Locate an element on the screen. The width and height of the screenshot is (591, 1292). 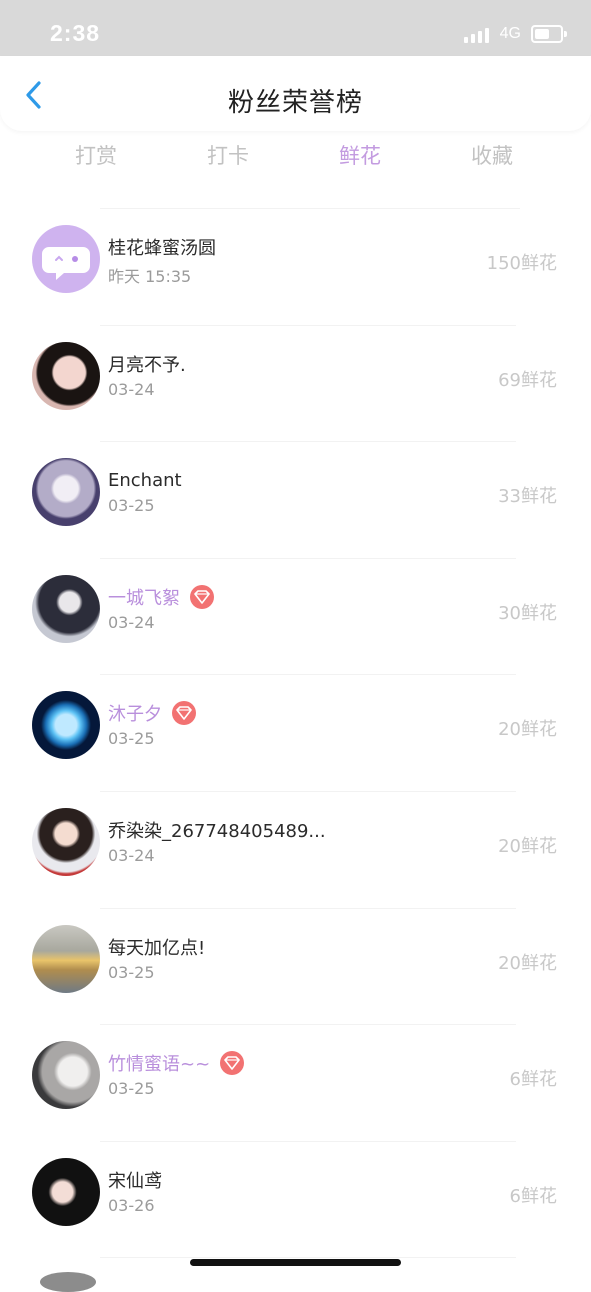
tab-flowers: 鲜花 is located at coordinates (360, 155).